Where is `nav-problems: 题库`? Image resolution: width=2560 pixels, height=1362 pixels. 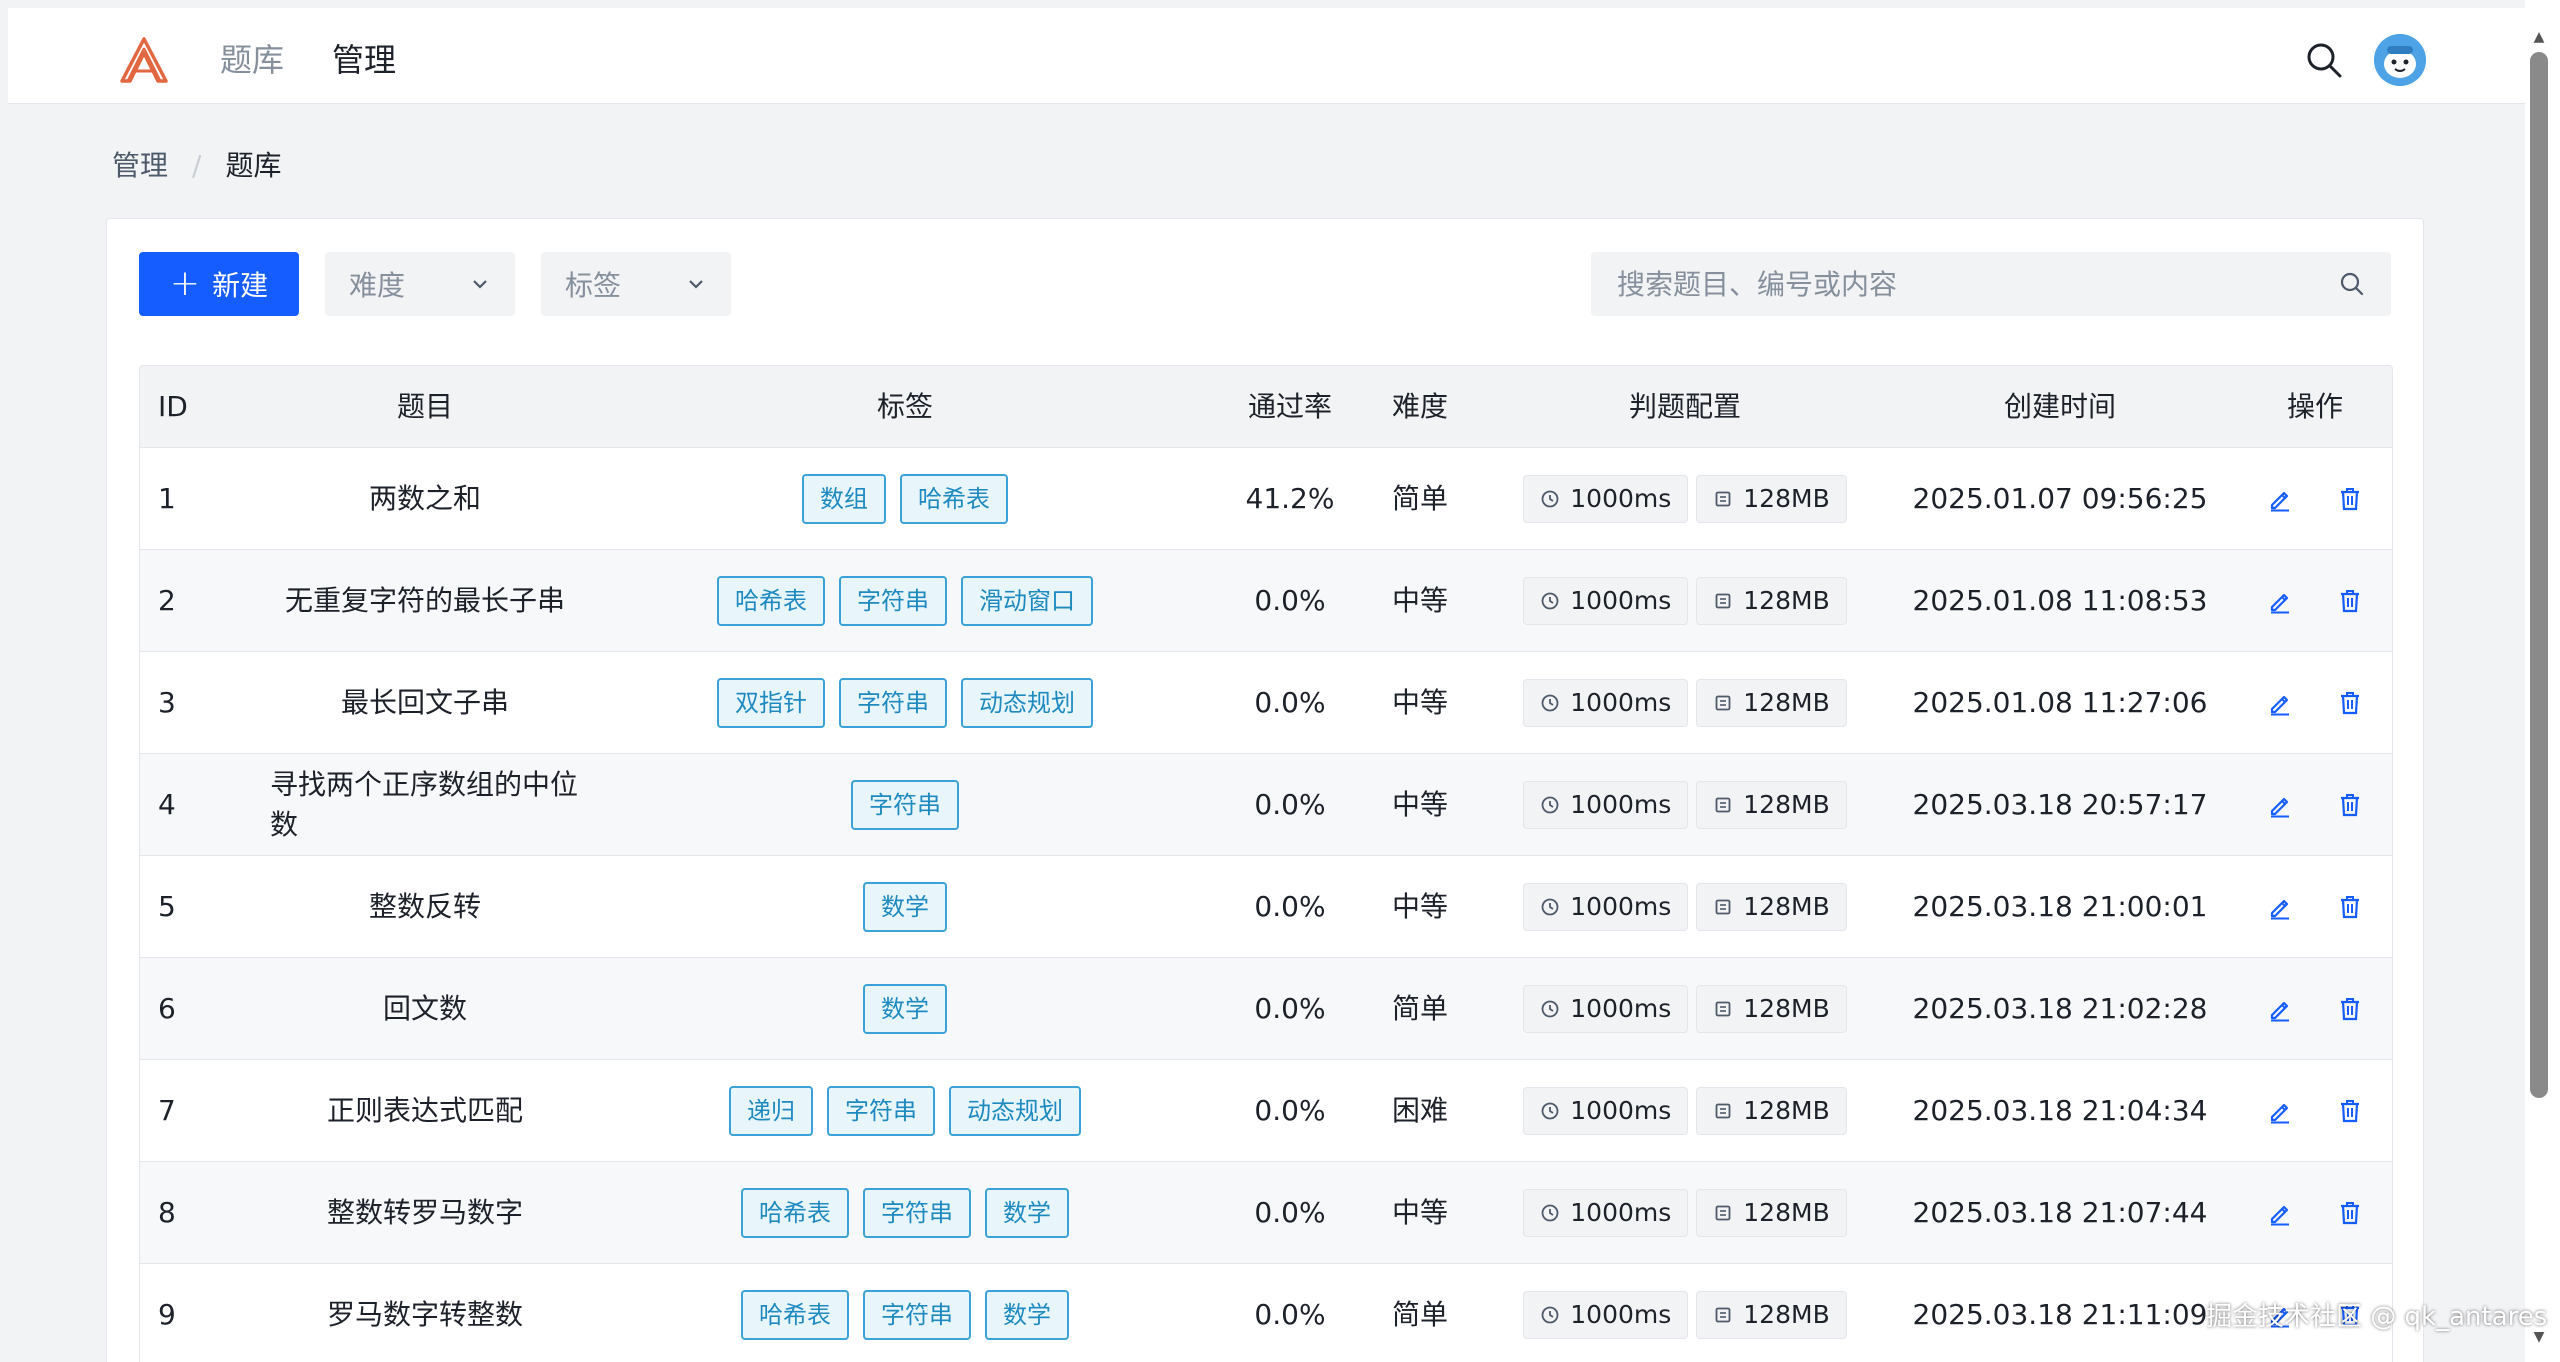 nav-problems: 题库 is located at coordinates (252, 60).